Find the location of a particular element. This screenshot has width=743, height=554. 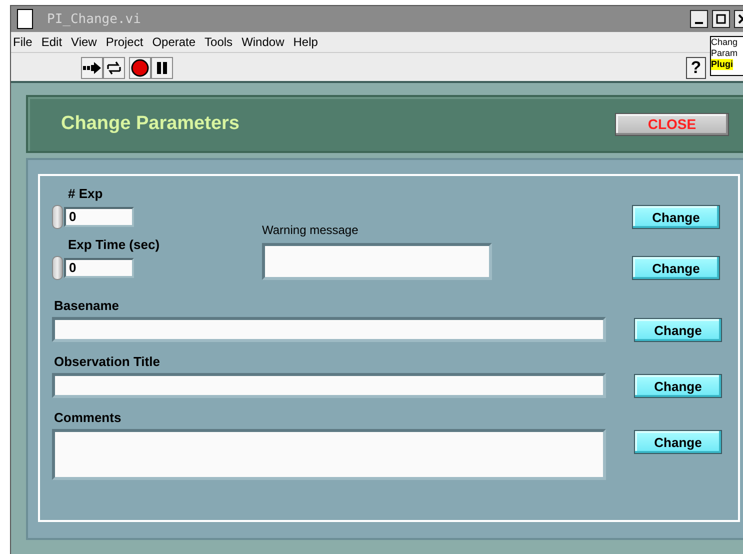

menu-item: View is located at coordinates (85, 42).